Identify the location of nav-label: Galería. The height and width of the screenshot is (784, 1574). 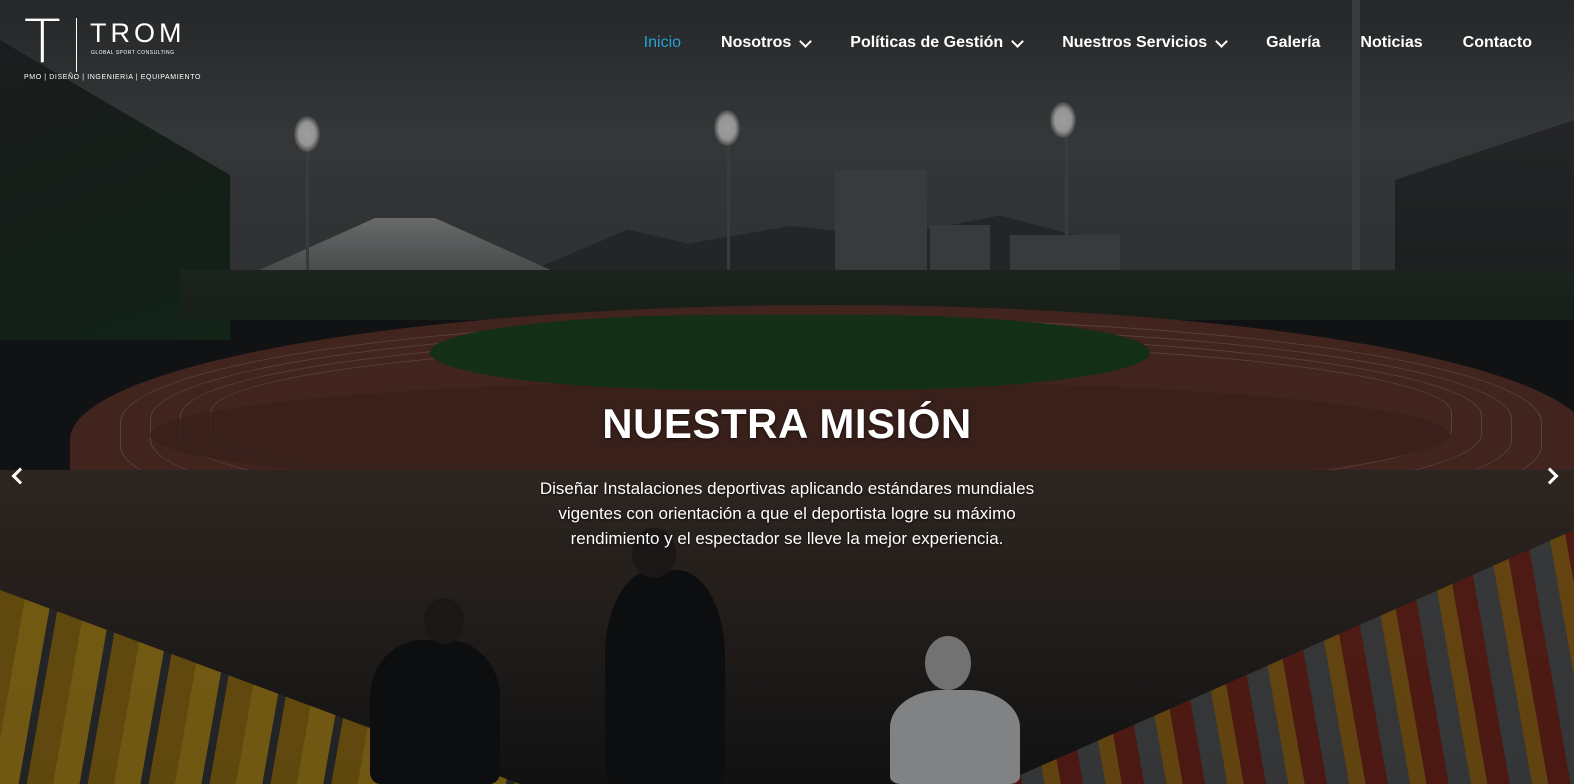
(1293, 42).